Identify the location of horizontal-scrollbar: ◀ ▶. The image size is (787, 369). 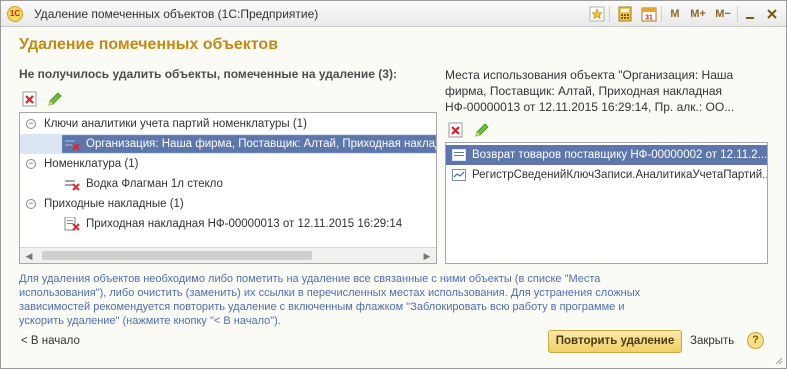
(228, 255).